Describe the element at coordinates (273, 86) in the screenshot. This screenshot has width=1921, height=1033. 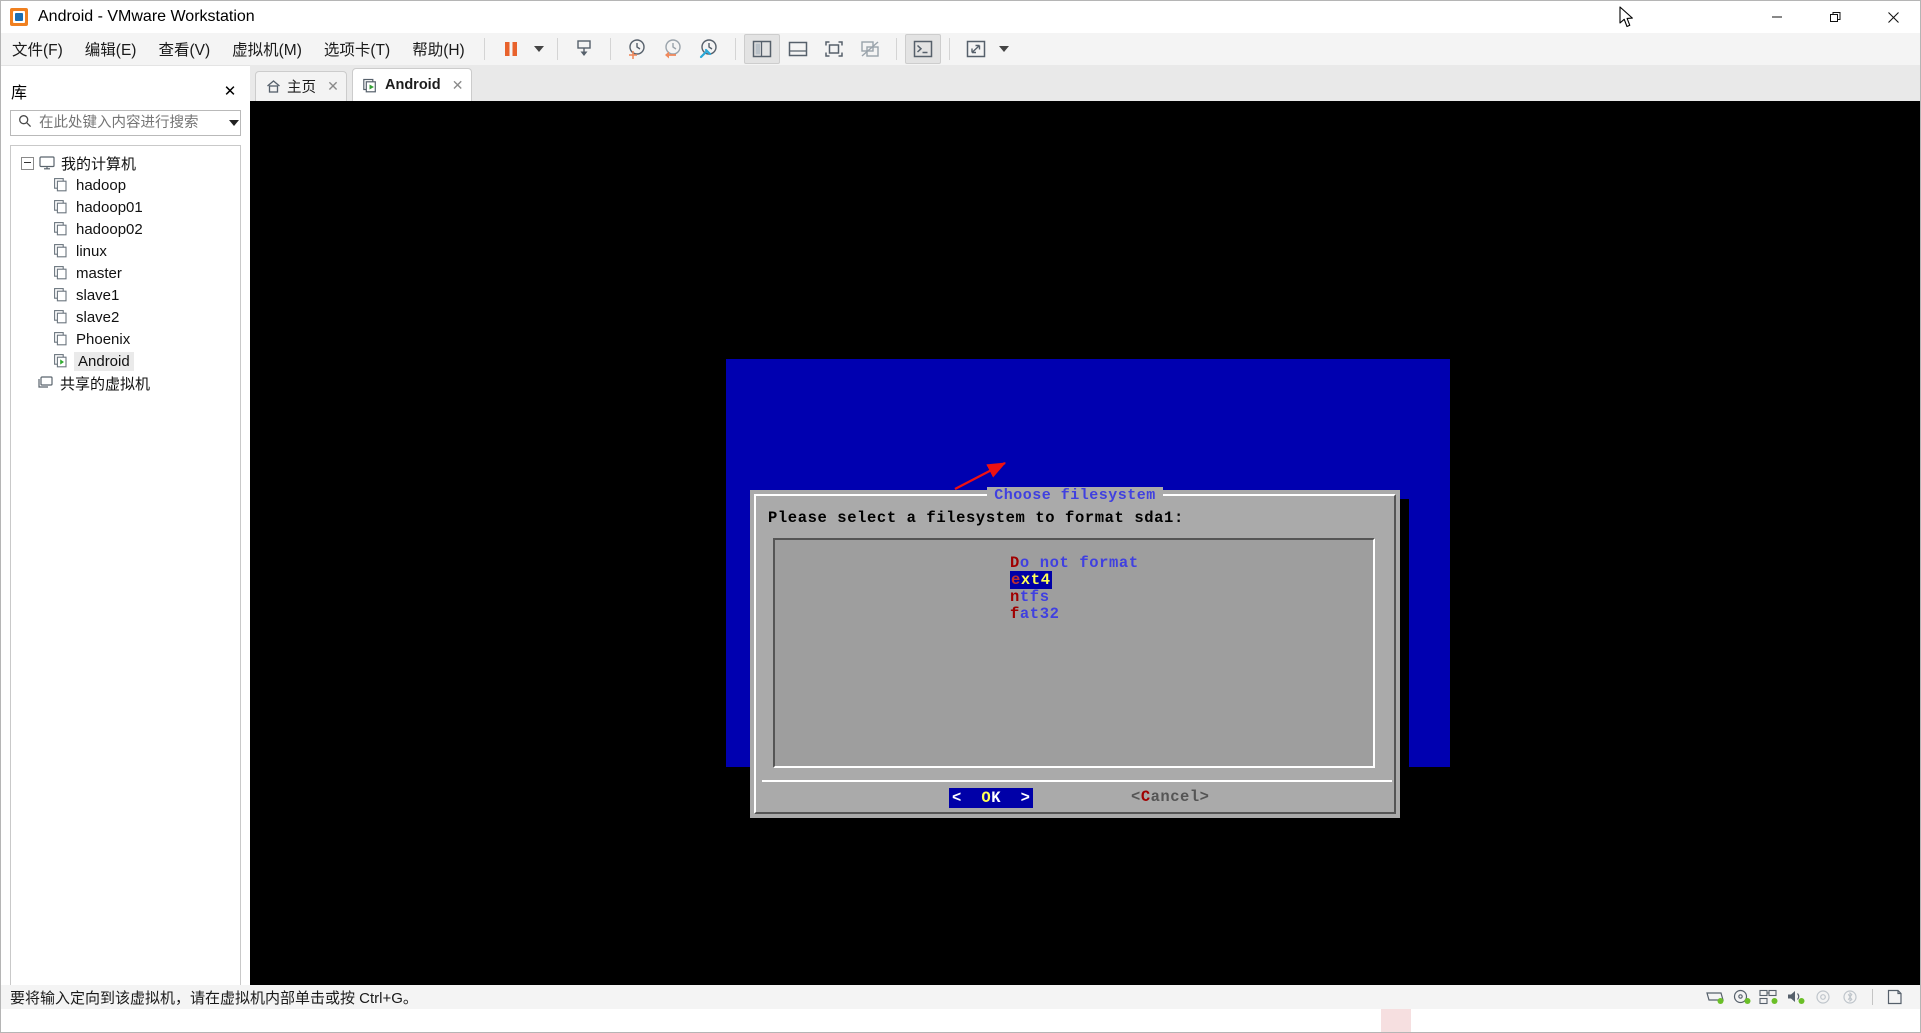
I see `home-icon` at that location.